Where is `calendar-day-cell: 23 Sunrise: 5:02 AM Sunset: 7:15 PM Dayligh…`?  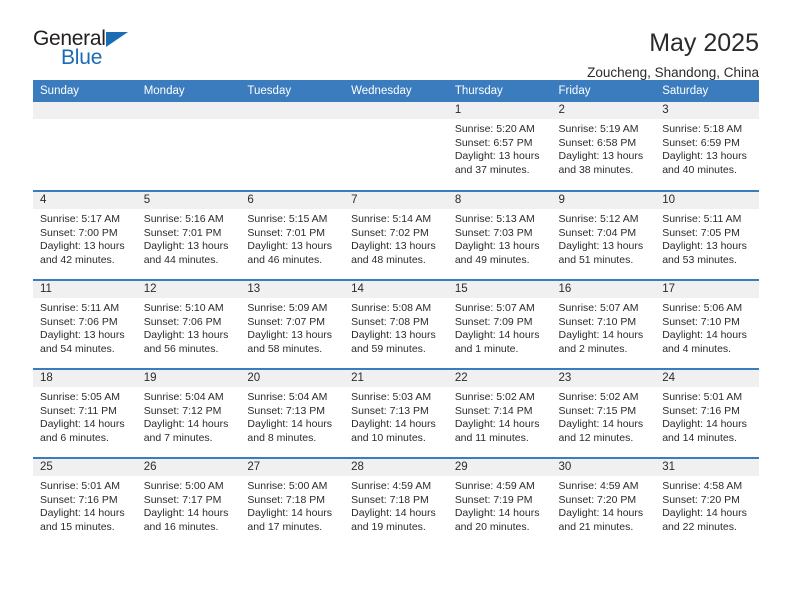 calendar-day-cell: 23 Sunrise: 5:02 AM Sunset: 7:15 PM Dayligh… is located at coordinates (603, 413).